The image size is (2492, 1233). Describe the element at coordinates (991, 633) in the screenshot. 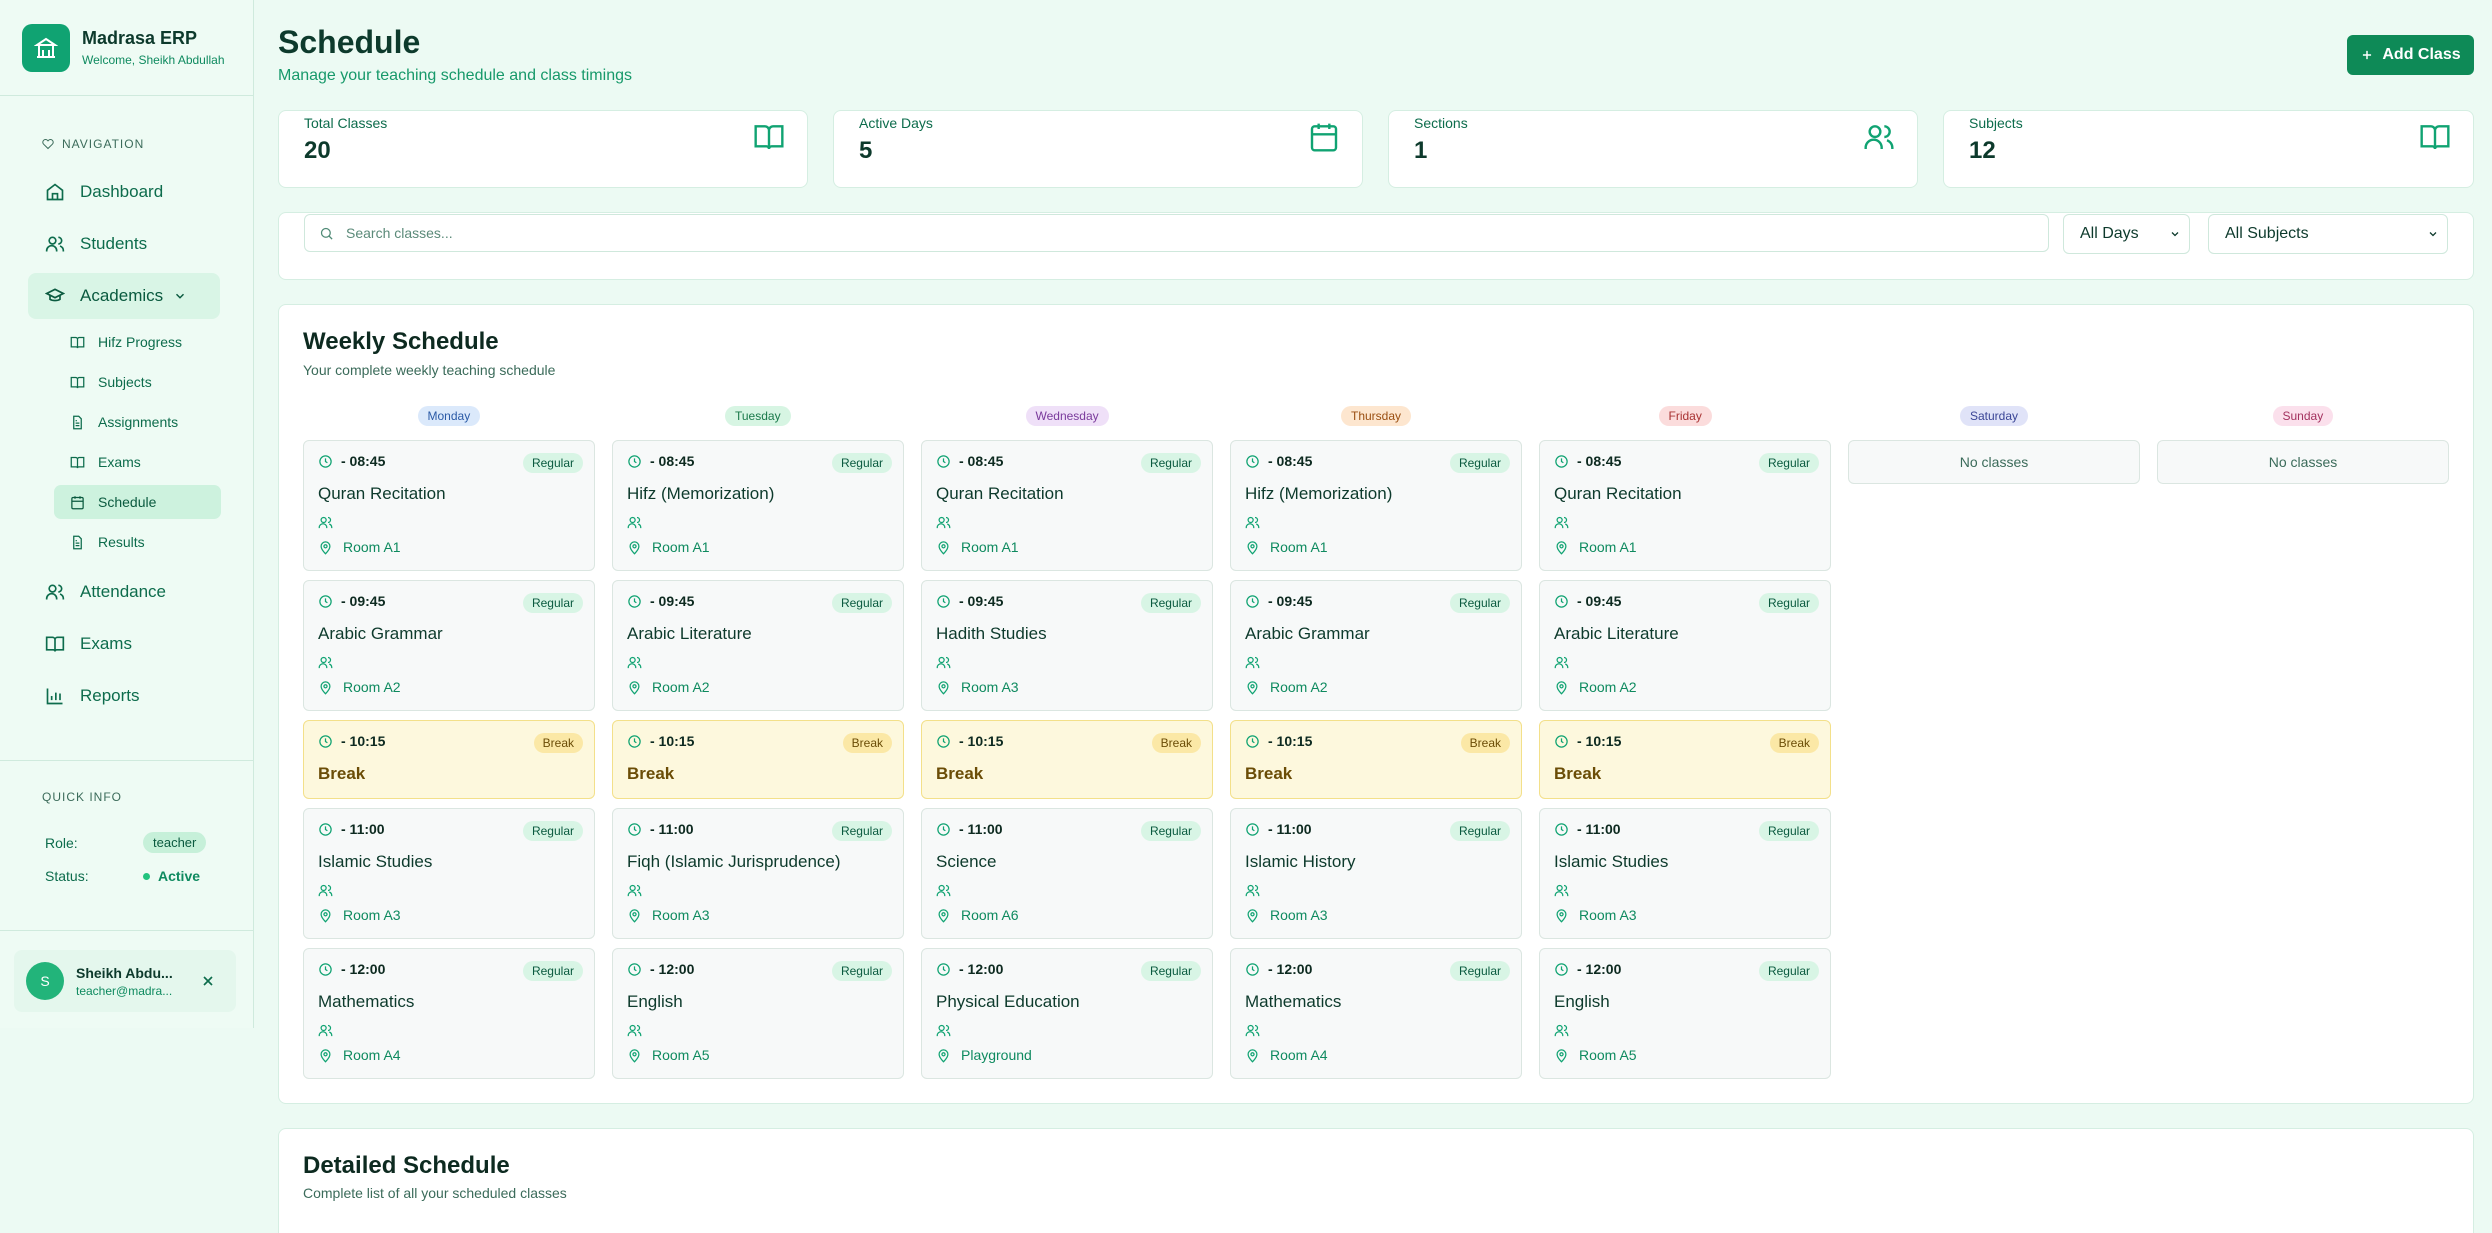

I see `class-subject: Hadith Studies` at that location.